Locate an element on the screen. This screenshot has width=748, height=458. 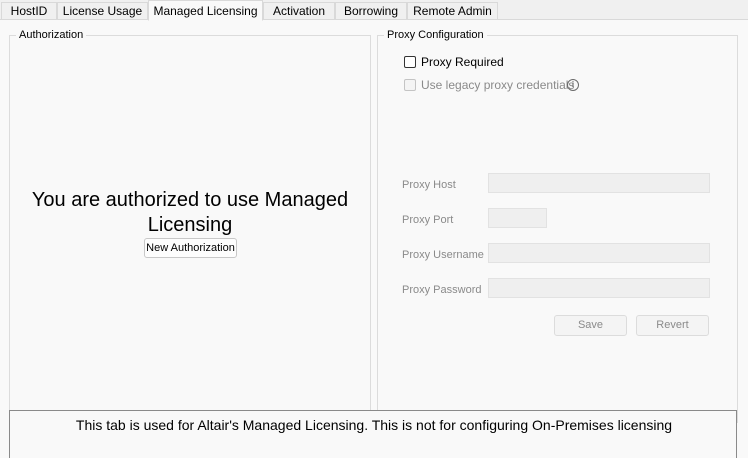
proxy-username-label: Proxy Username is located at coordinates (443, 255).